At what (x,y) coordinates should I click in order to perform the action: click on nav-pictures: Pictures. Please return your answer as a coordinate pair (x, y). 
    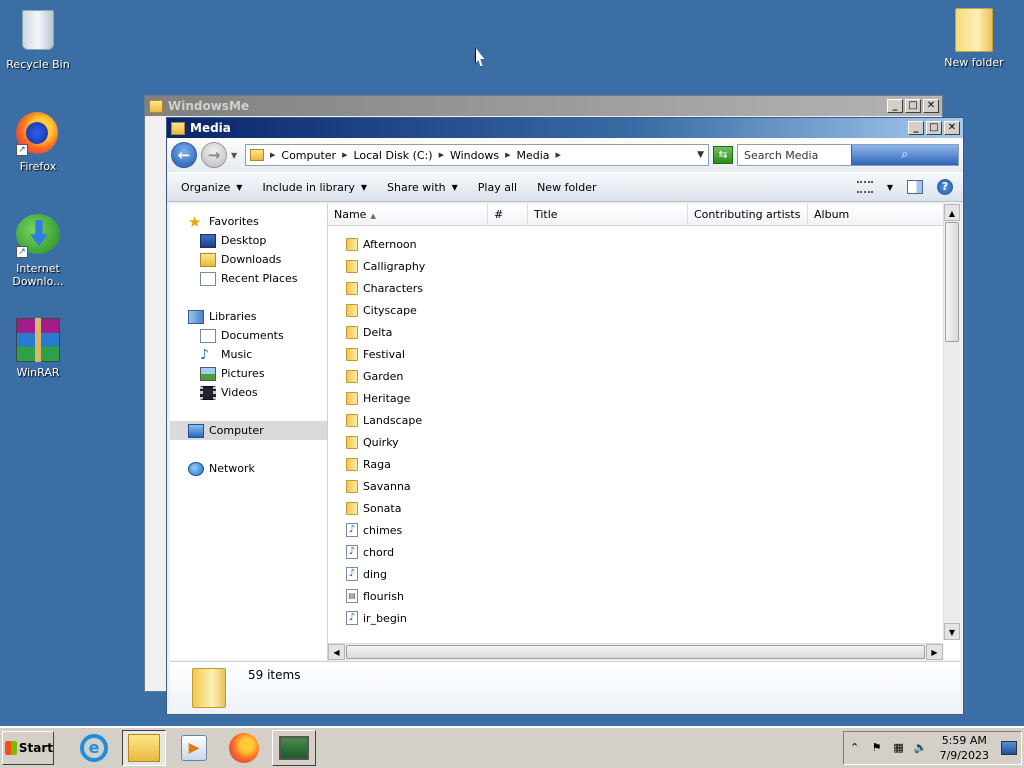
    Looking at the image, I should click on (248, 373).